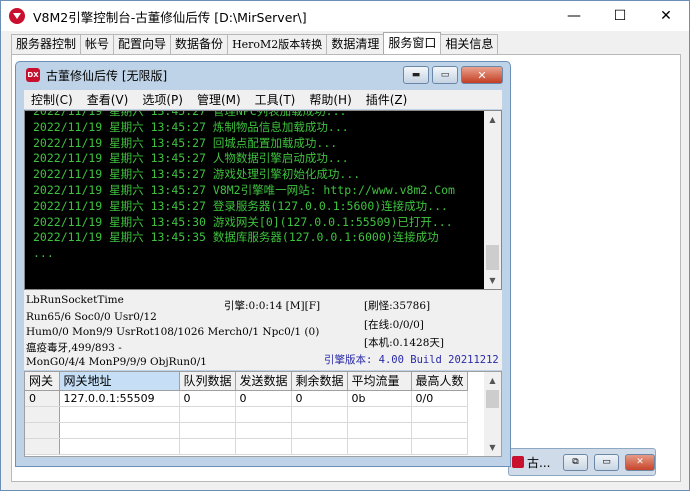 The height and width of the screenshot is (491, 690). I want to click on title-bar: V8M2引擎控制台-古董修仙后传 [D:\MirServer\] — ☐ ✕, so click(345, 16).